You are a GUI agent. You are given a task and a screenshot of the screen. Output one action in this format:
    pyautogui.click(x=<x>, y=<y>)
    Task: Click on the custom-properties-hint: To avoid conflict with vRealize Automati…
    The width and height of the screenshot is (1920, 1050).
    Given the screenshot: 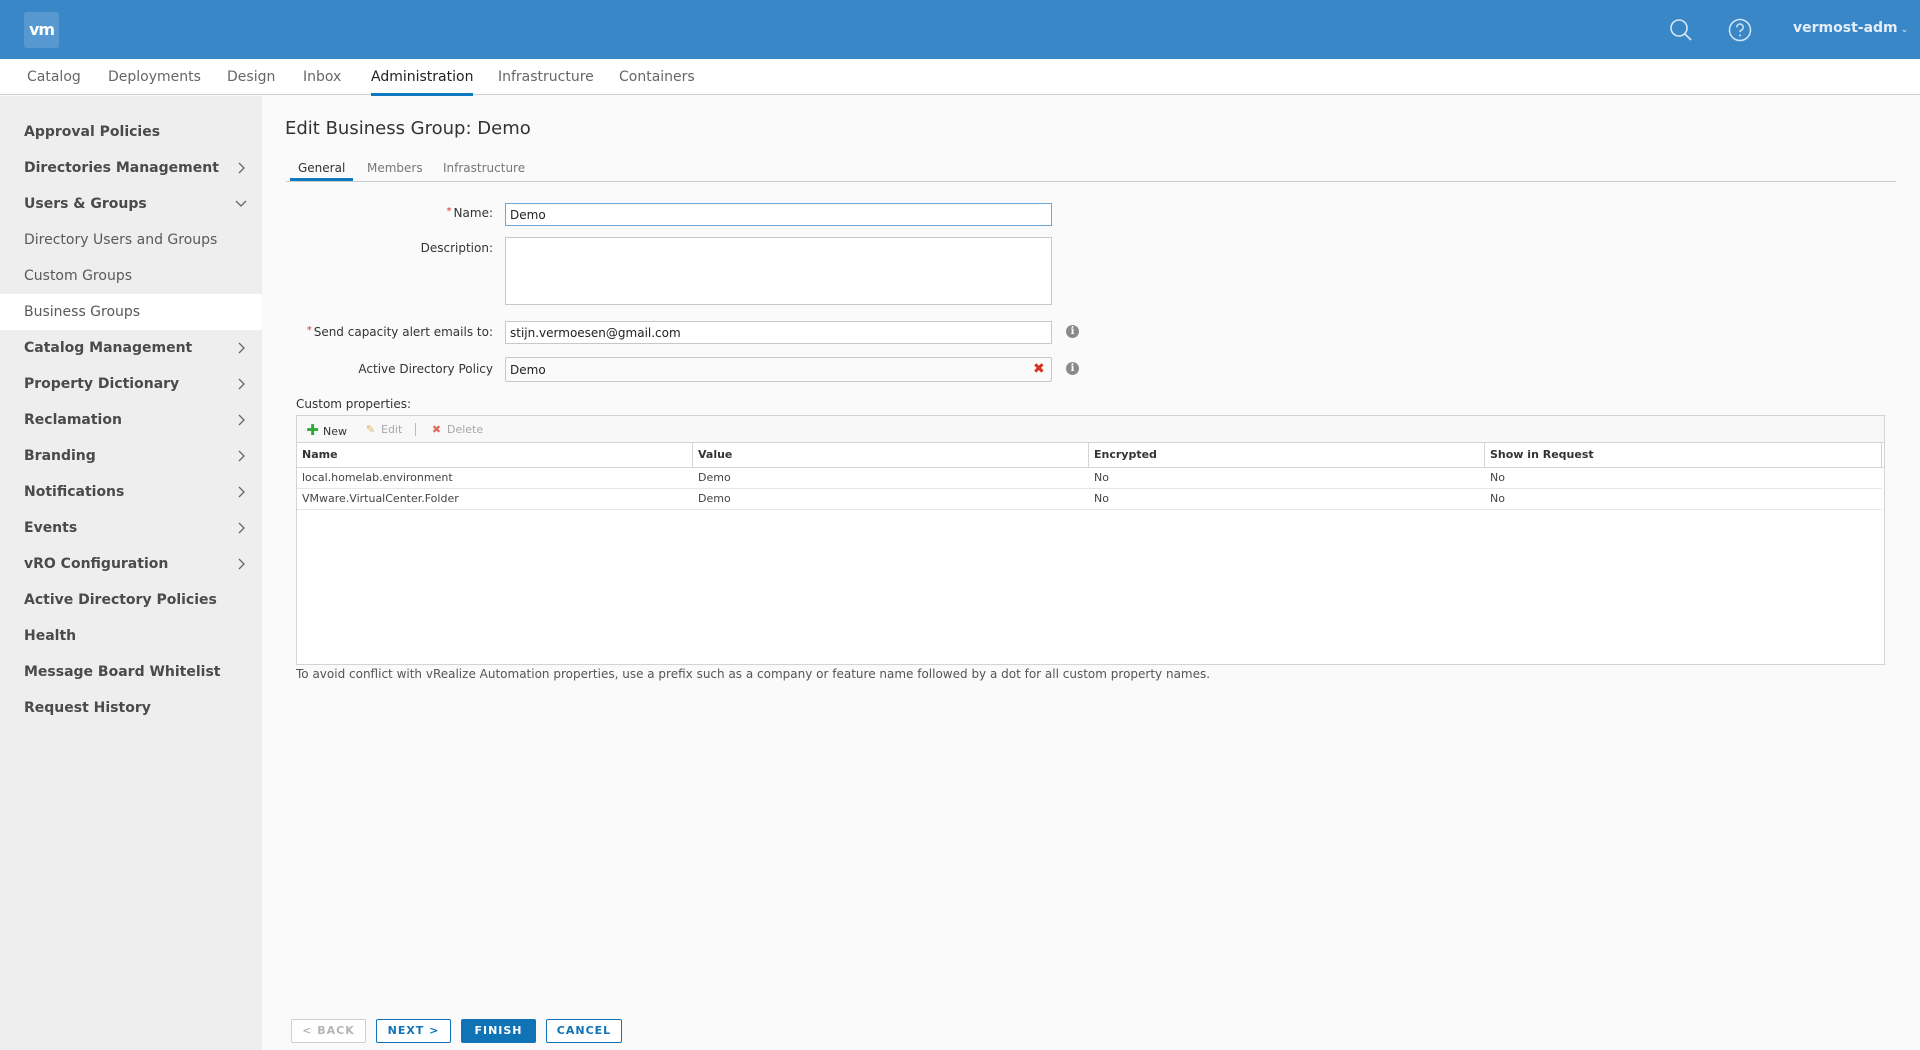 What is the action you would take?
    pyautogui.click(x=753, y=674)
    